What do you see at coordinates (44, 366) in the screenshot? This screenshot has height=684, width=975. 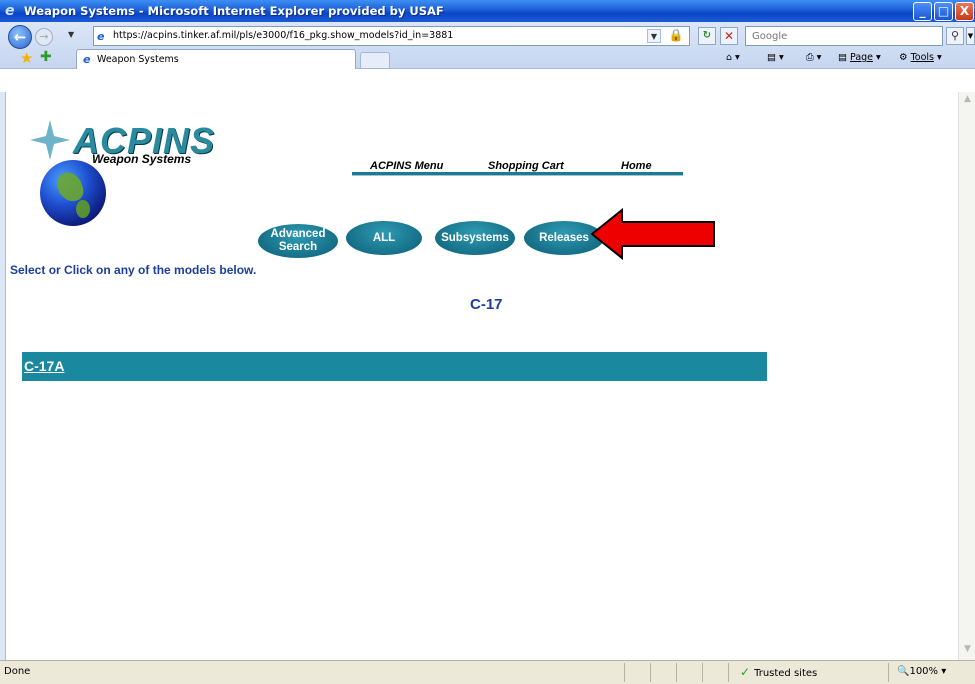 I see `model-link-c17a: C-17A` at bounding box center [44, 366].